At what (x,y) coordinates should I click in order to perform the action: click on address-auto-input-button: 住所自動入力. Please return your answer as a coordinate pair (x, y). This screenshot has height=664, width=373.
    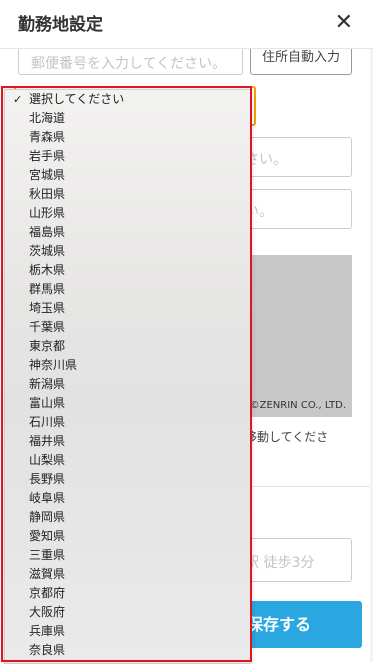
    Looking at the image, I should click on (301, 62).